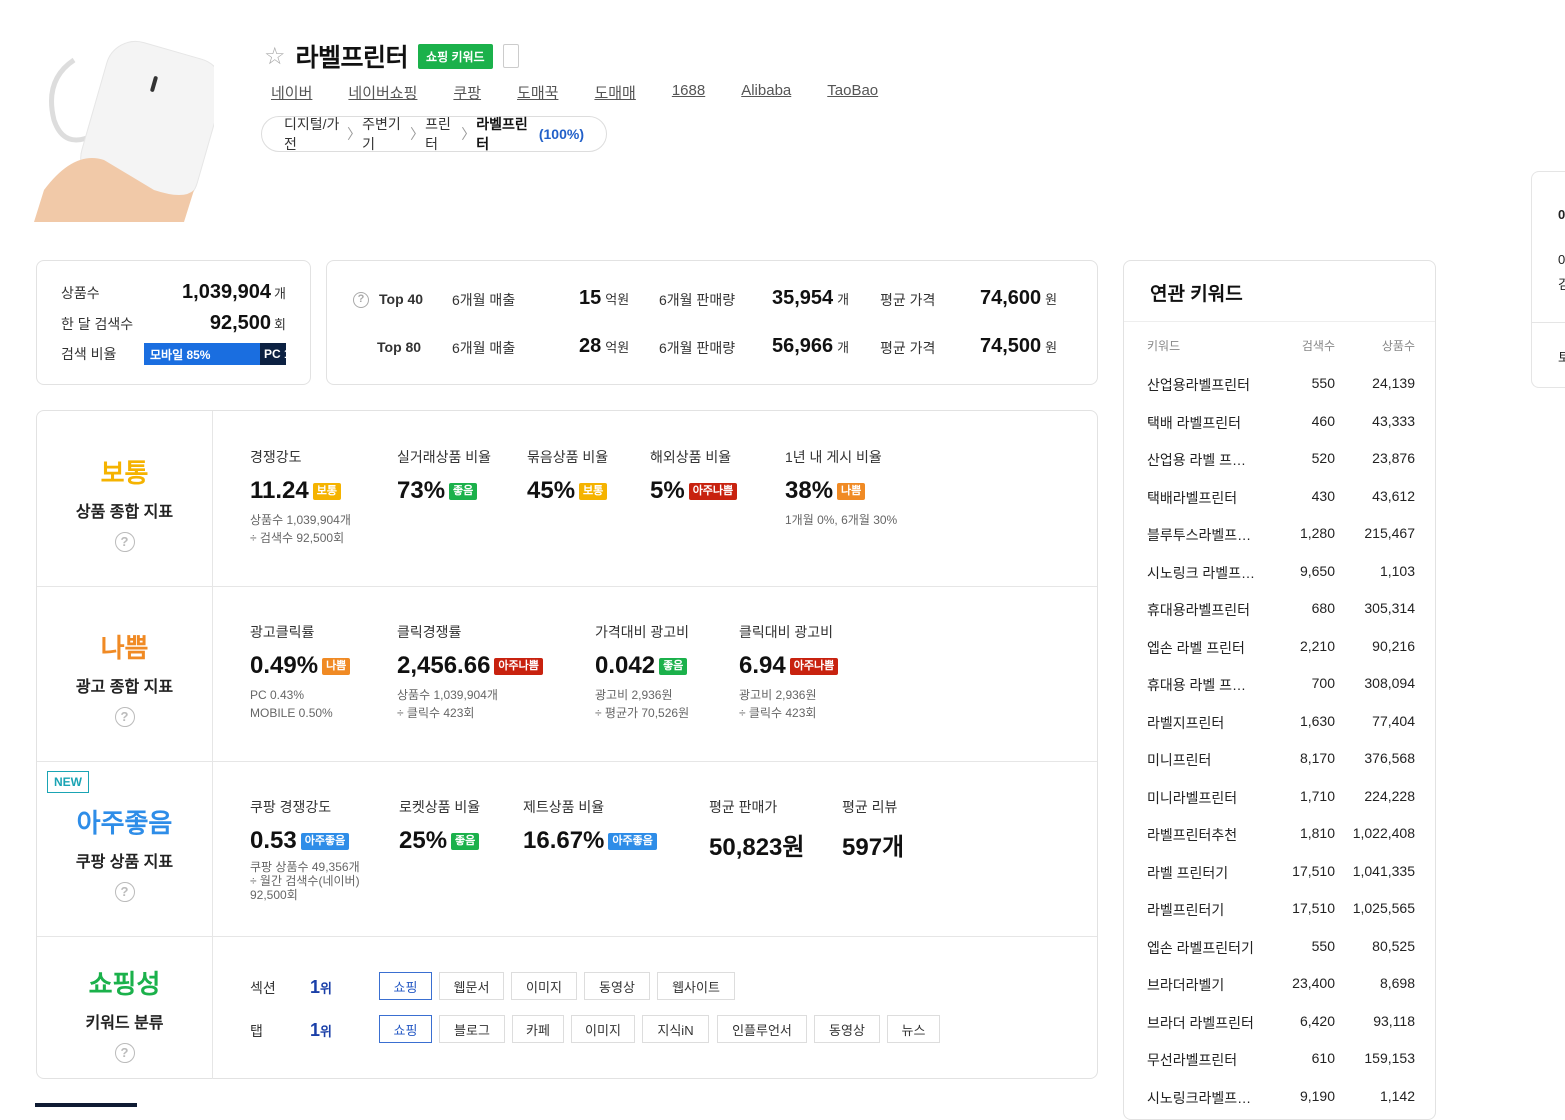 The image size is (1565, 1120). Describe the element at coordinates (1317, 1020) in the screenshot. I see `related-keyword-searches: 6,420` at that location.